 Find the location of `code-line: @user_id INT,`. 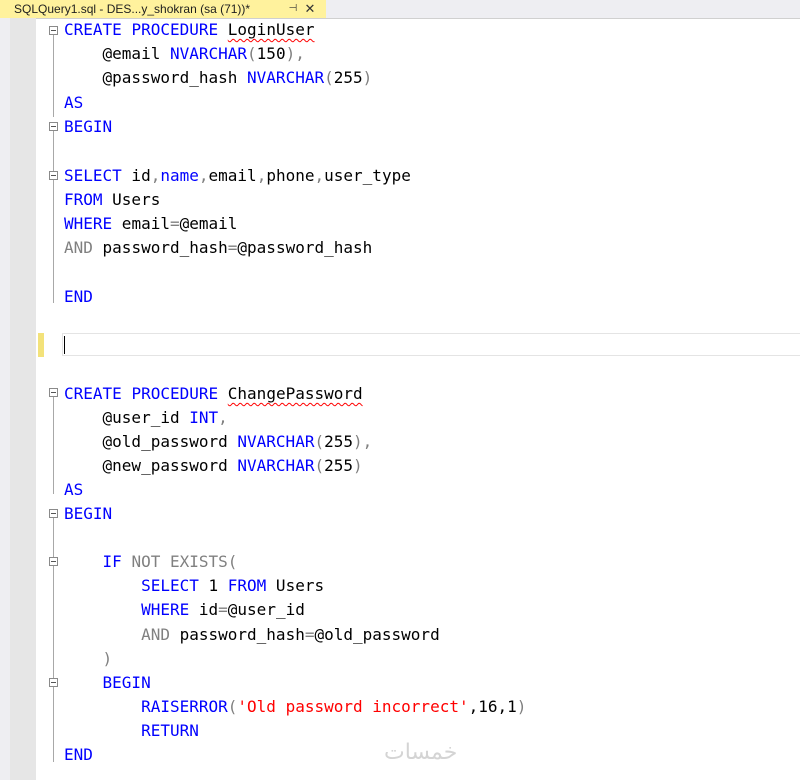

code-line: @user_id INT, is located at coordinates (146, 418).